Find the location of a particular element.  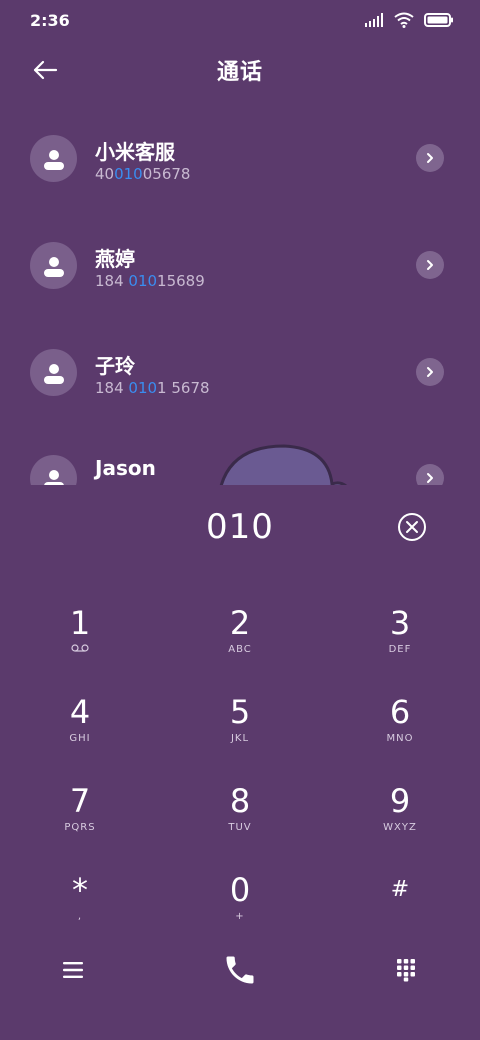

key-letters: MNO is located at coordinates (400, 738).